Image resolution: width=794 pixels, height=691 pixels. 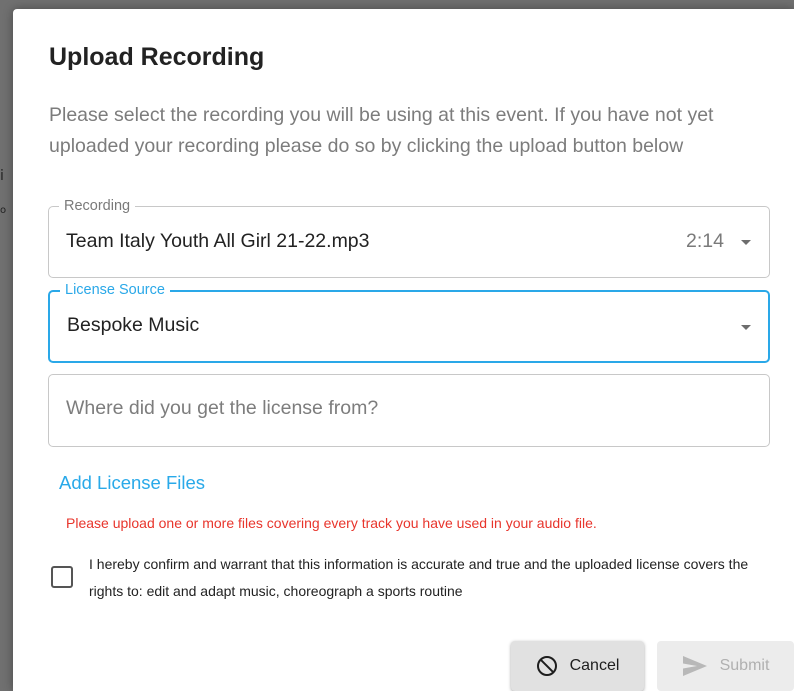 I want to click on confirm-checkbox, so click(x=62, y=577).